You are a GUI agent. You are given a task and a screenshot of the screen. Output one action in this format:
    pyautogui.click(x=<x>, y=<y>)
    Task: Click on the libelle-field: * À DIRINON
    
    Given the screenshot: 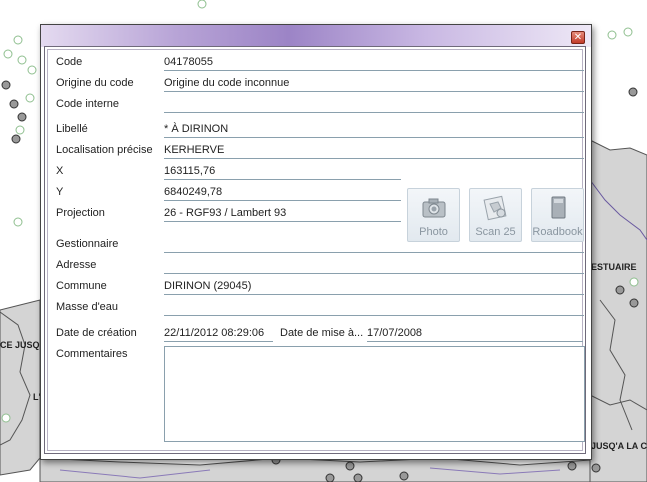 What is the action you would take?
    pyautogui.click(x=374, y=130)
    